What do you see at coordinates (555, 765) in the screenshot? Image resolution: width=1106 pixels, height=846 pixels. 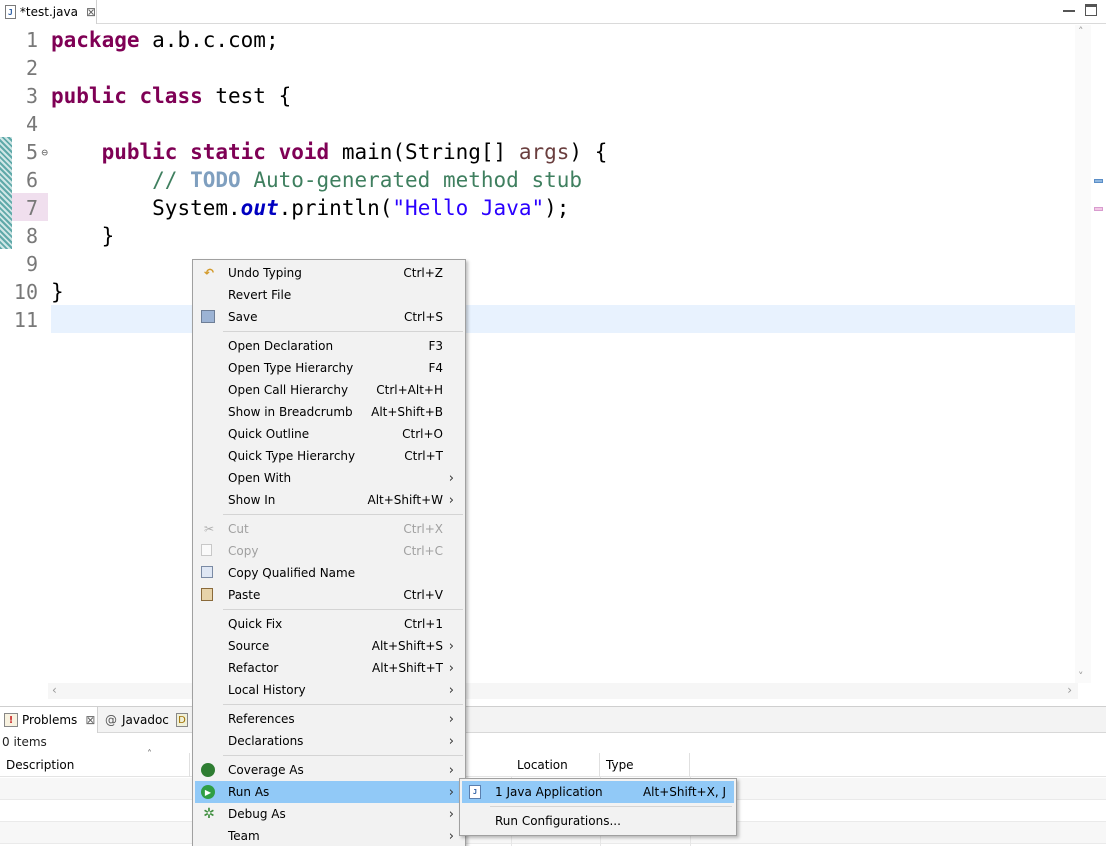 I see `column-header-location: Location` at bounding box center [555, 765].